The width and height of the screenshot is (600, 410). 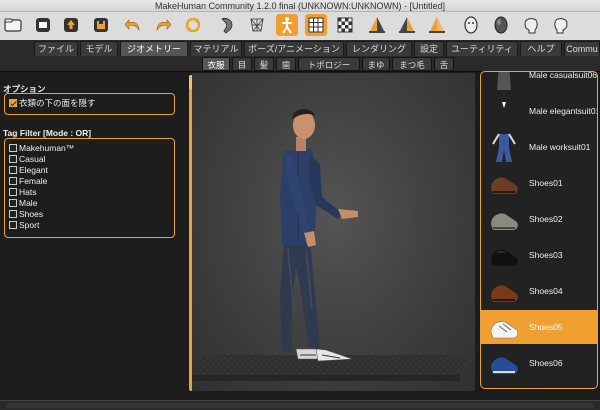 I want to click on tag-checkbox-shoes: Shoes, so click(x=26, y=214).